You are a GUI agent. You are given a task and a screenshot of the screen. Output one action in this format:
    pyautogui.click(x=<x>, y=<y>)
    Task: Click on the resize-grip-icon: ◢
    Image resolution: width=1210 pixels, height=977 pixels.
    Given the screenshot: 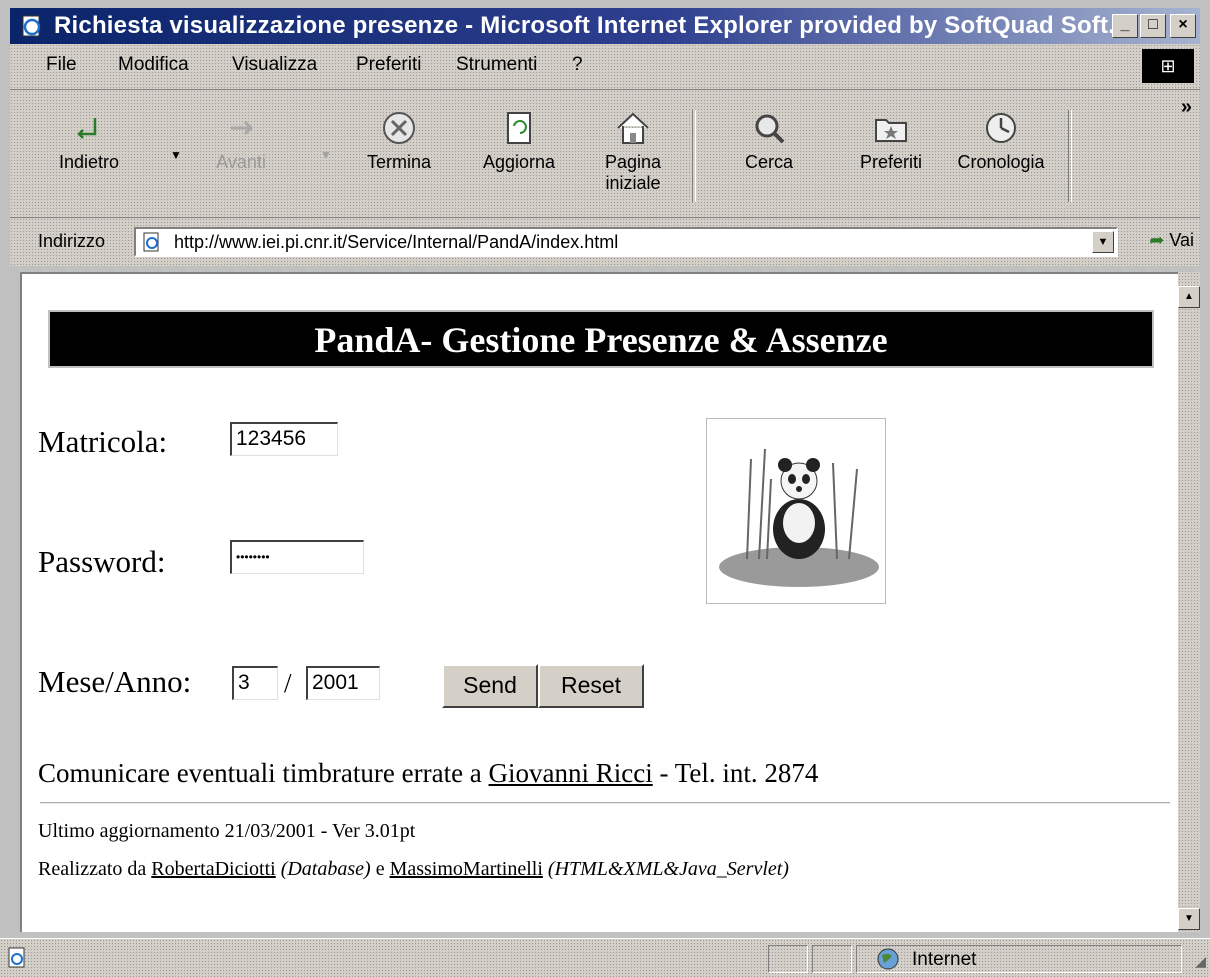 What is the action you would take?
    pyautogui.click(x=1200, y=961)
    